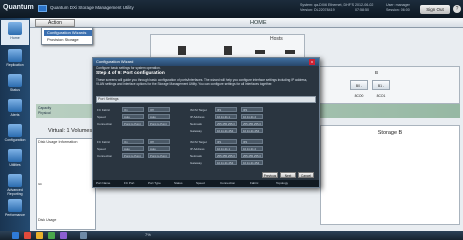  I want to click on field-label: Gateway, so click(196, 131).